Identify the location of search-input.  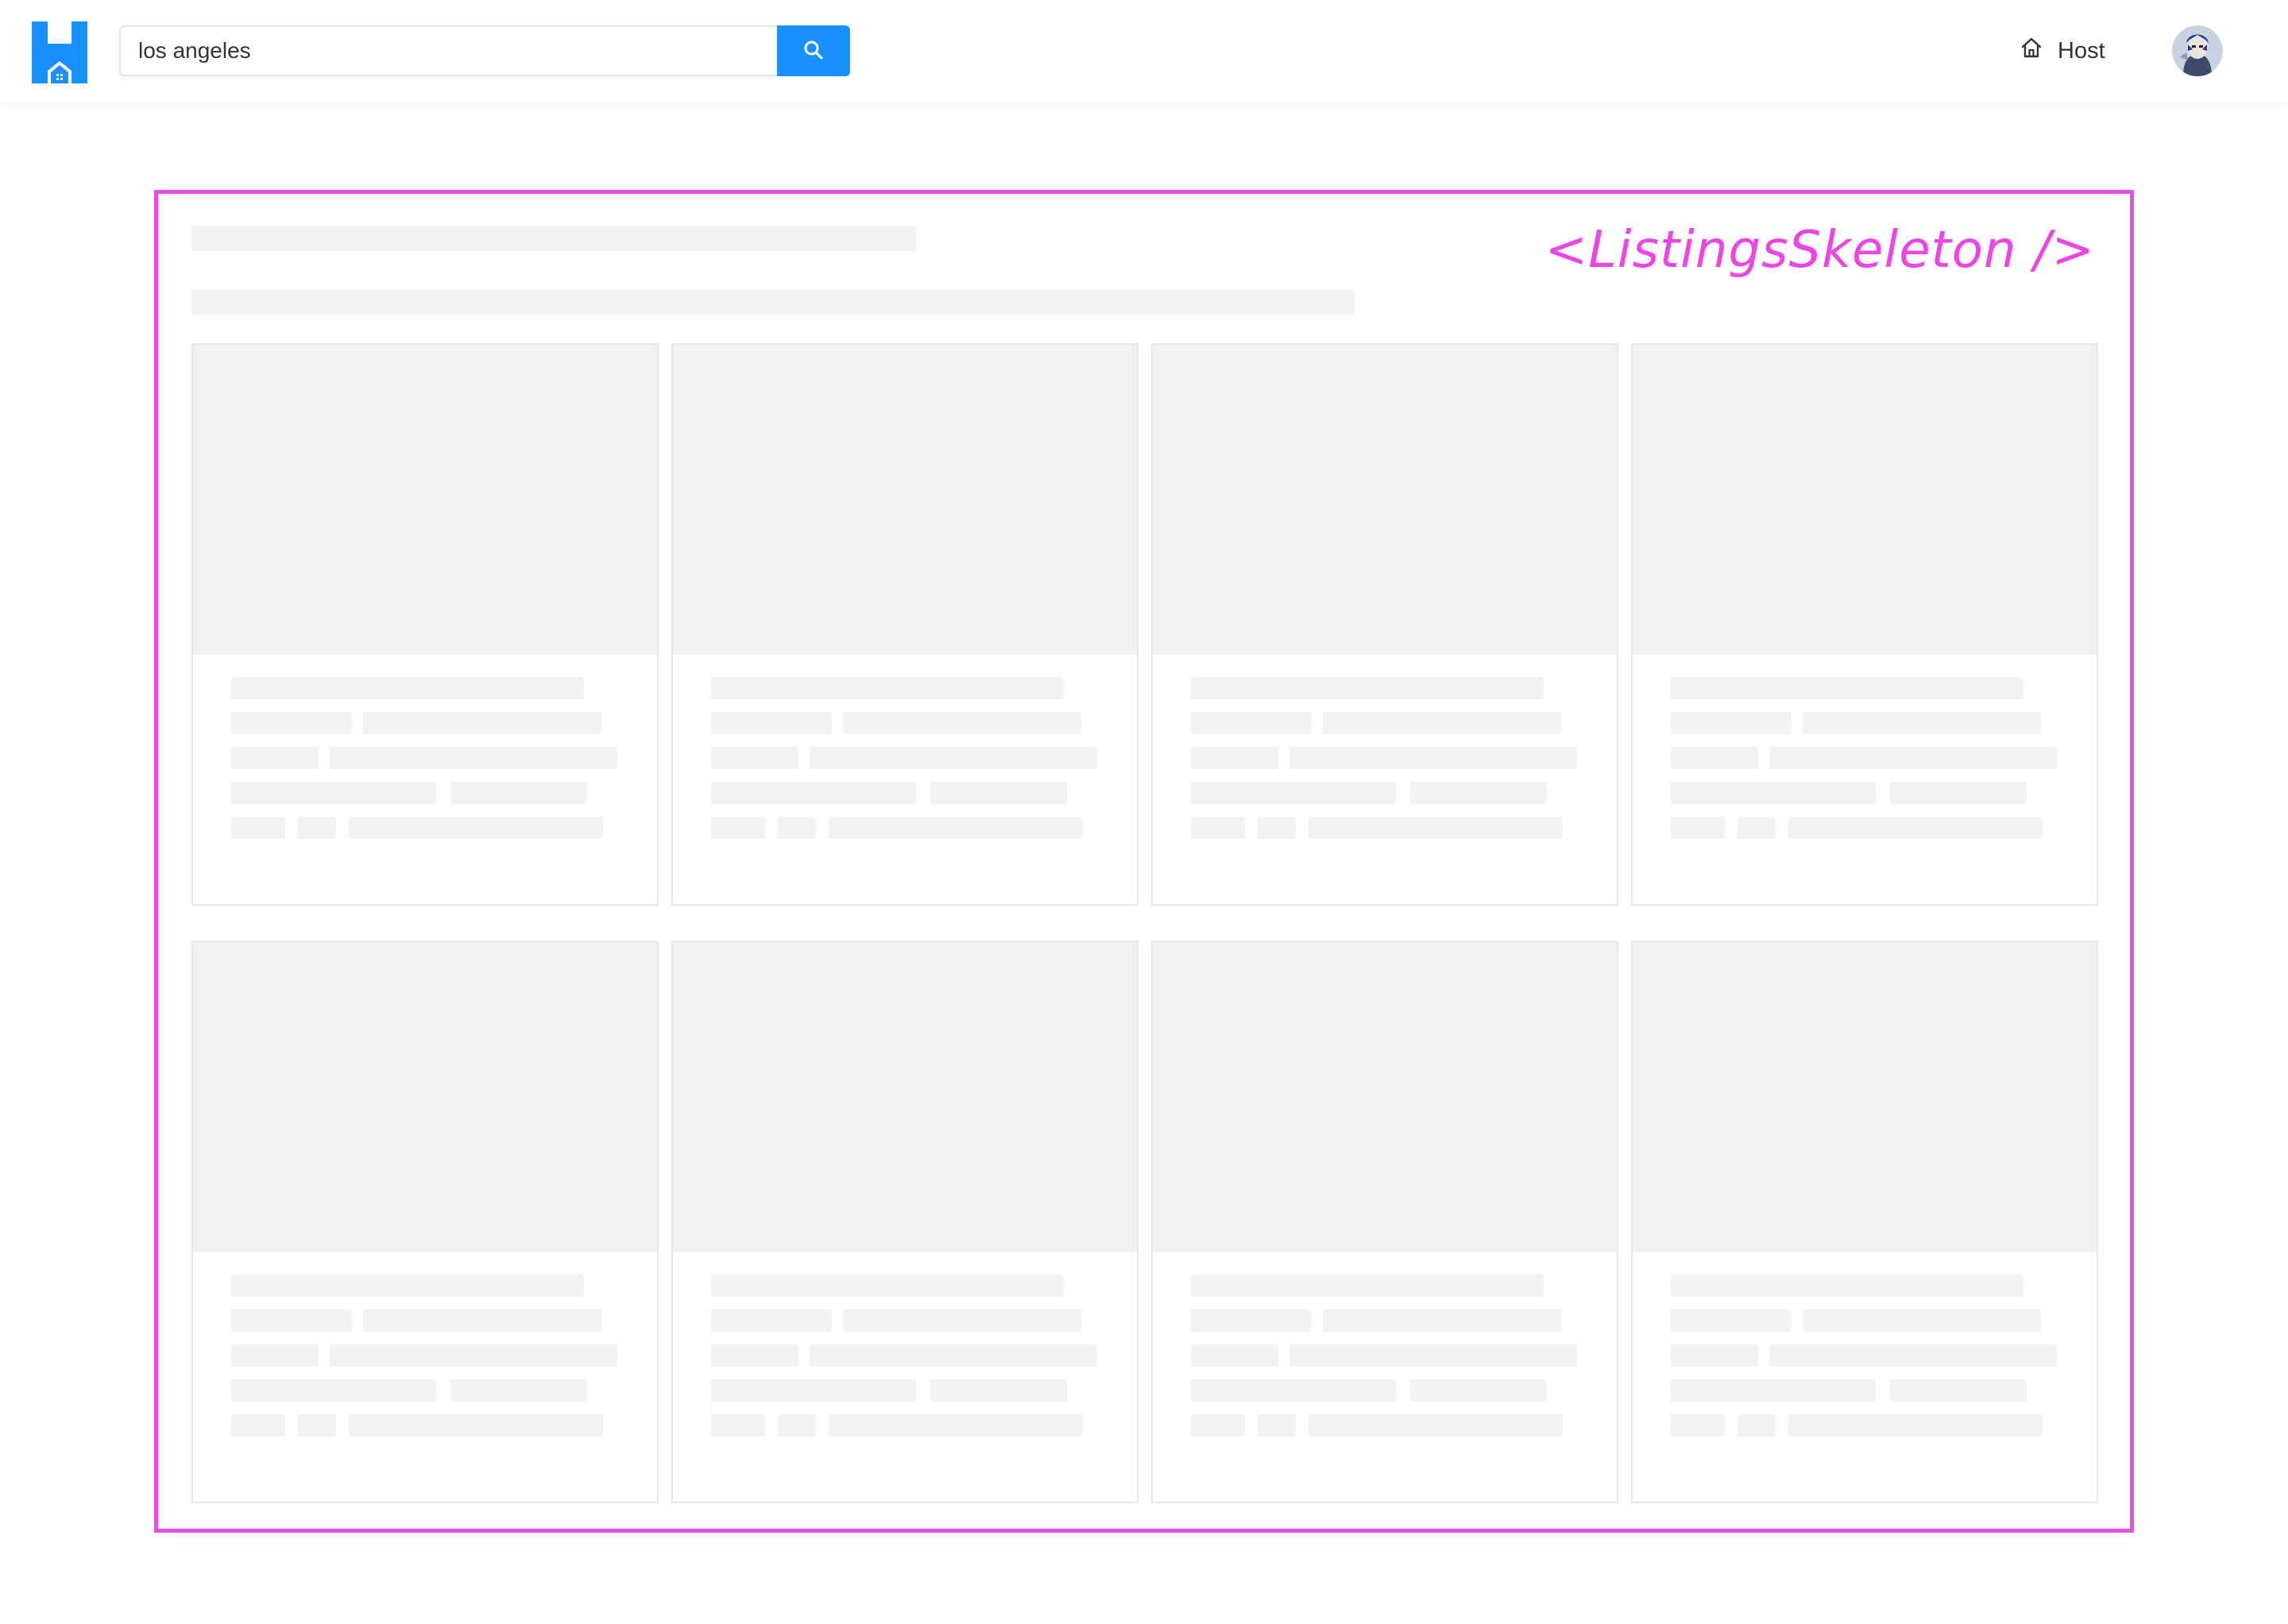
(448, 50).